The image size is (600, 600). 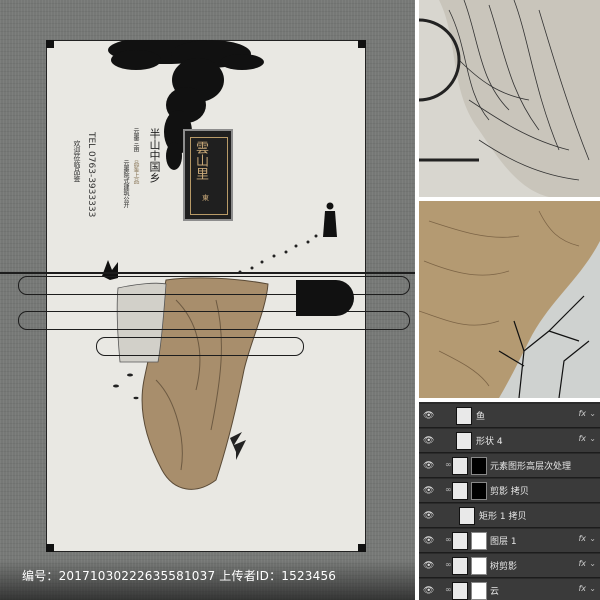 What do you see at coordinates (126, 386) in the screenshot?
I see `fish-group` at bounding box center [126, 386].